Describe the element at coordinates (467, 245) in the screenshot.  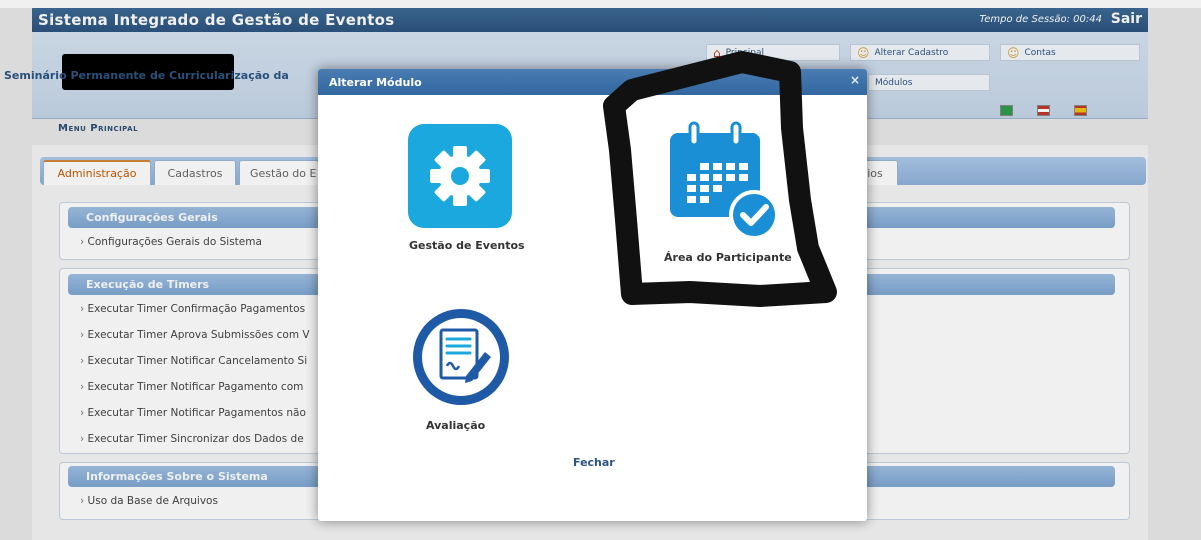
I see `module-label-gestao: Gestão de Eventos` at that location.